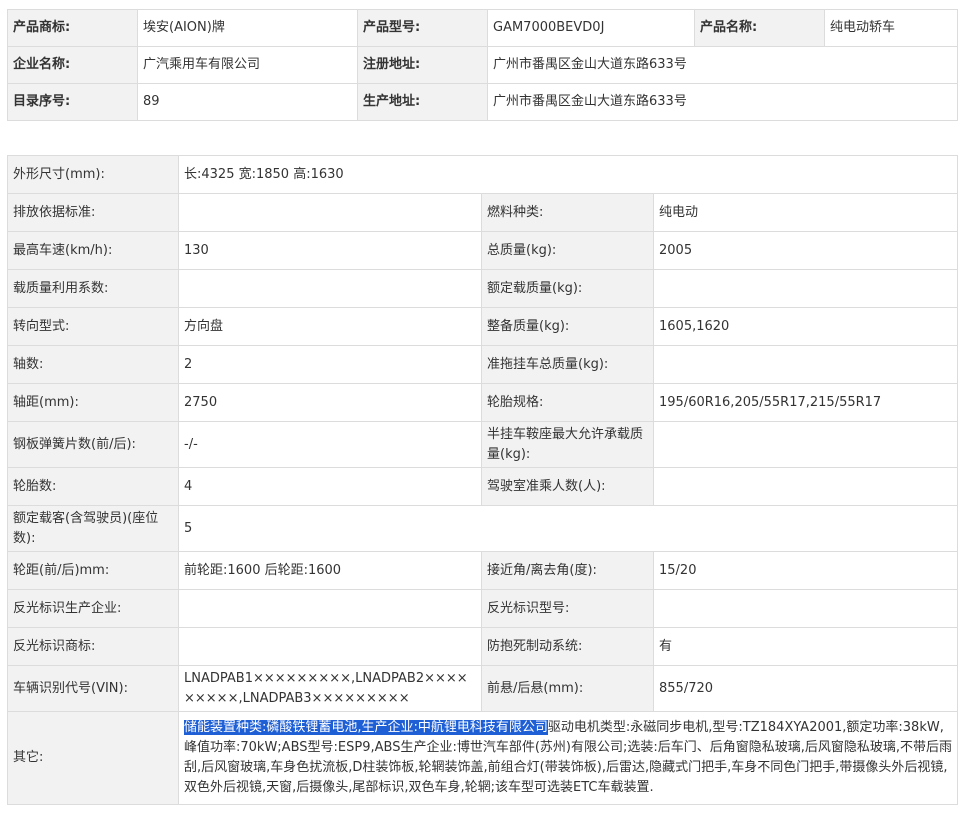 The width and height of the screenshot is (970, 833). I want to click on abs-value: 有, so click(805, 646).